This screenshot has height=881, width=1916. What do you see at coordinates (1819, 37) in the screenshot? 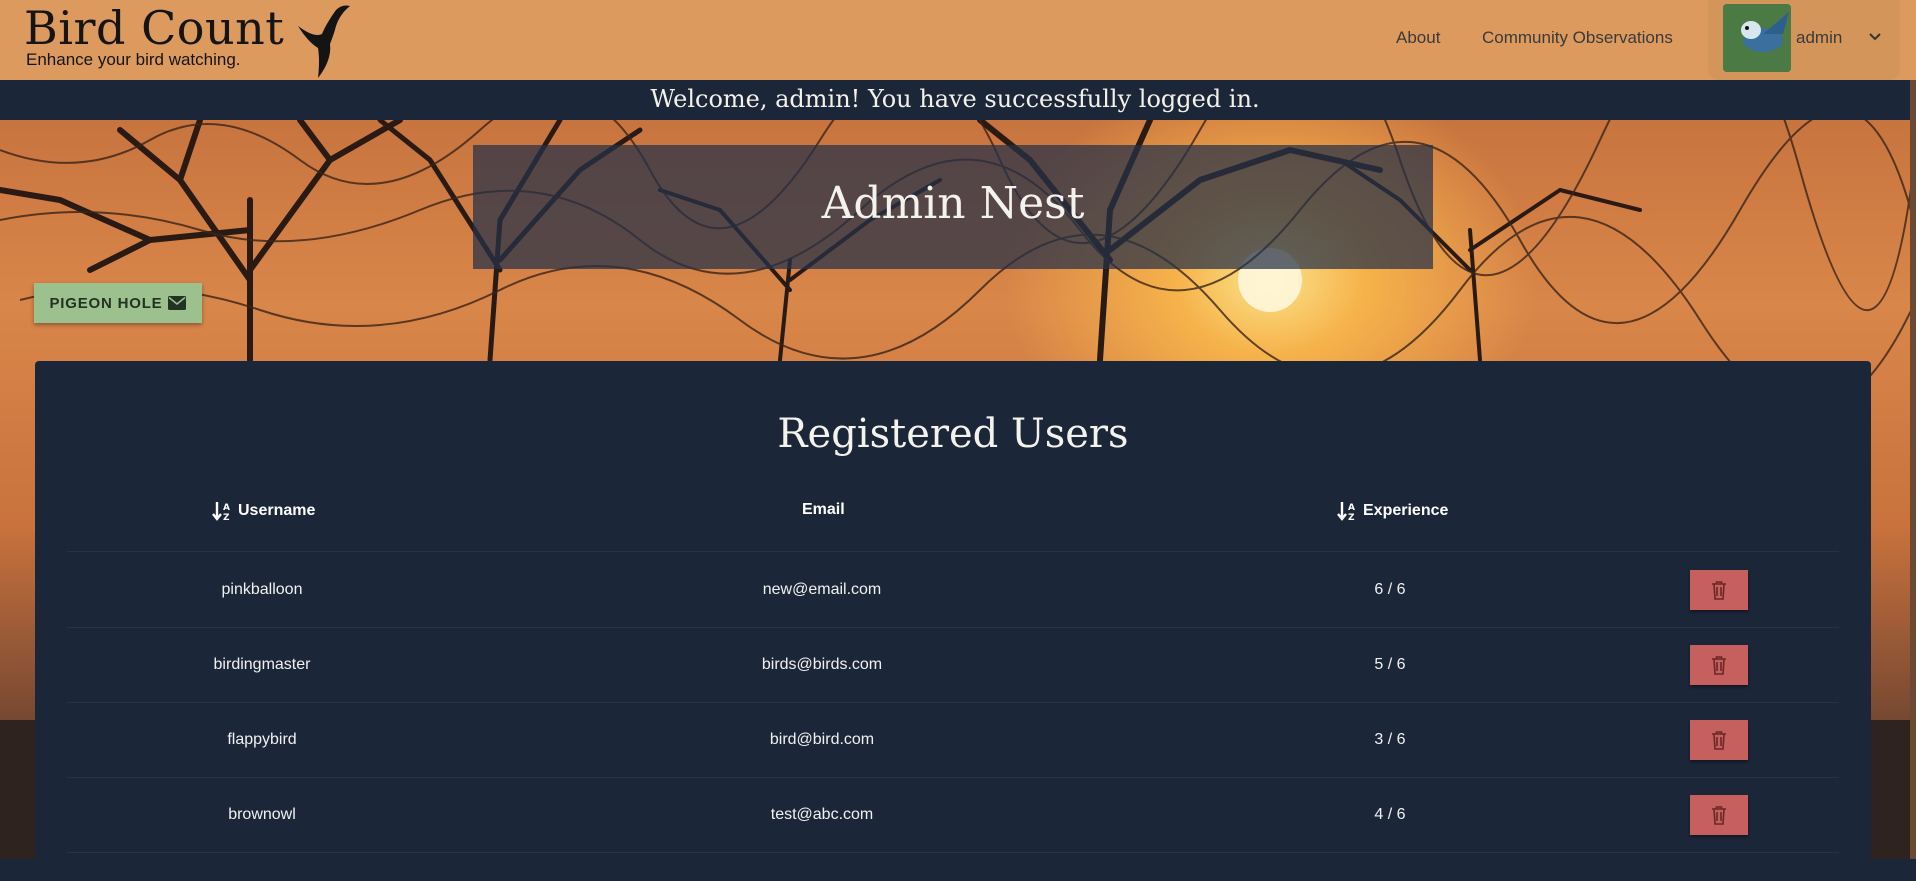
I see `user-name: admin` at bounding box center [1819, 37].